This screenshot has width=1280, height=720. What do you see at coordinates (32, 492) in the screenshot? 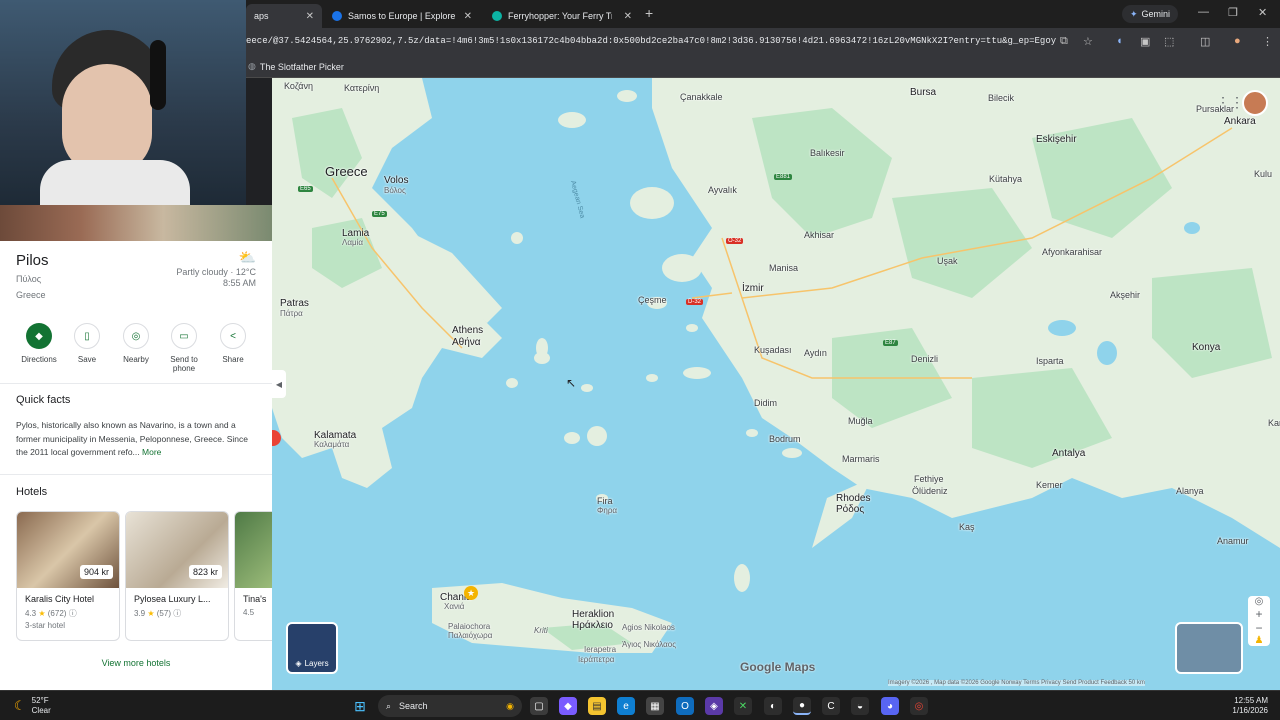
I see `hotels-heading: Hotels` at bounding box center [32, 492].